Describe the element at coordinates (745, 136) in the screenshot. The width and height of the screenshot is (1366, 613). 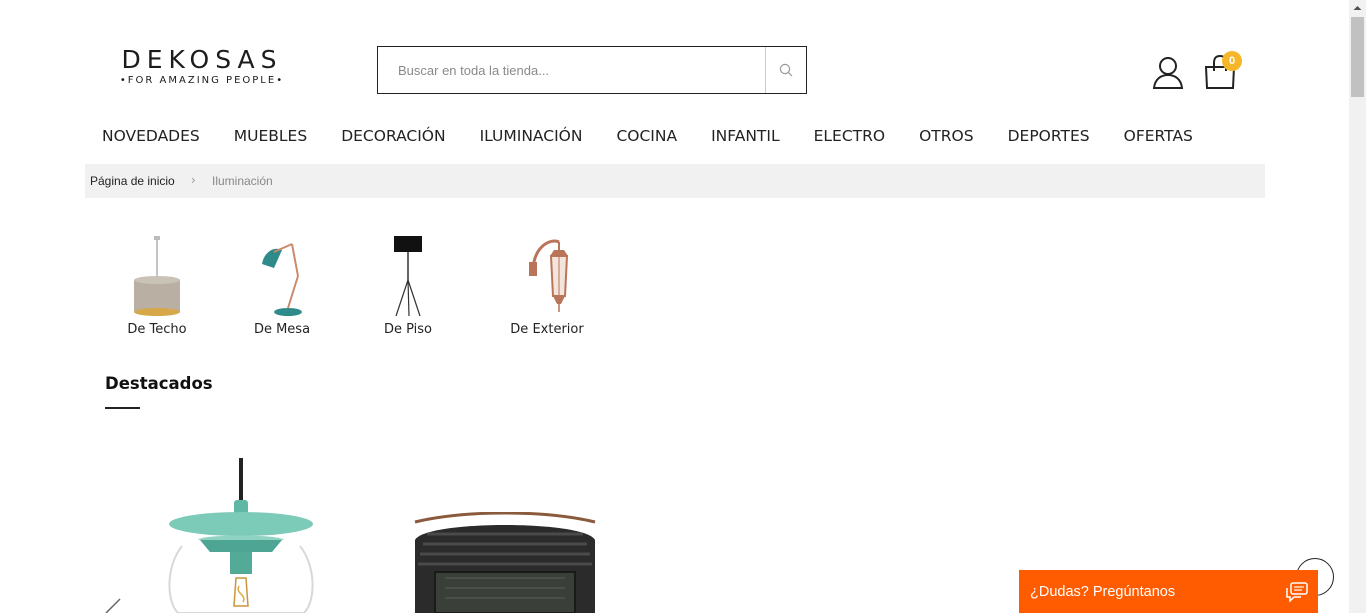
I see `nav-item-infantil: INFANTIL` at that location.